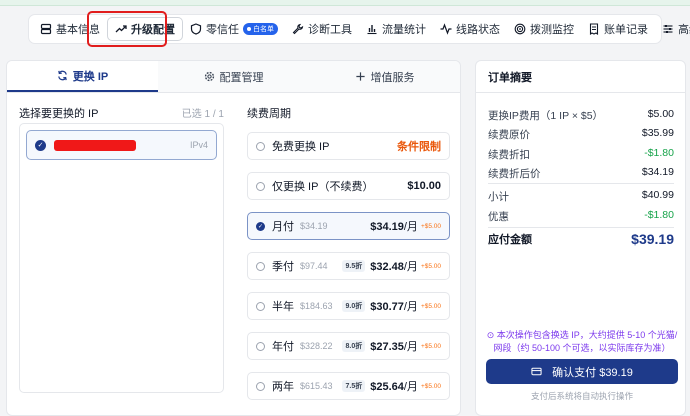 The height and width of the screenshot is (416, 690). I want to click on plan-name: 半年, so click(283, 307).